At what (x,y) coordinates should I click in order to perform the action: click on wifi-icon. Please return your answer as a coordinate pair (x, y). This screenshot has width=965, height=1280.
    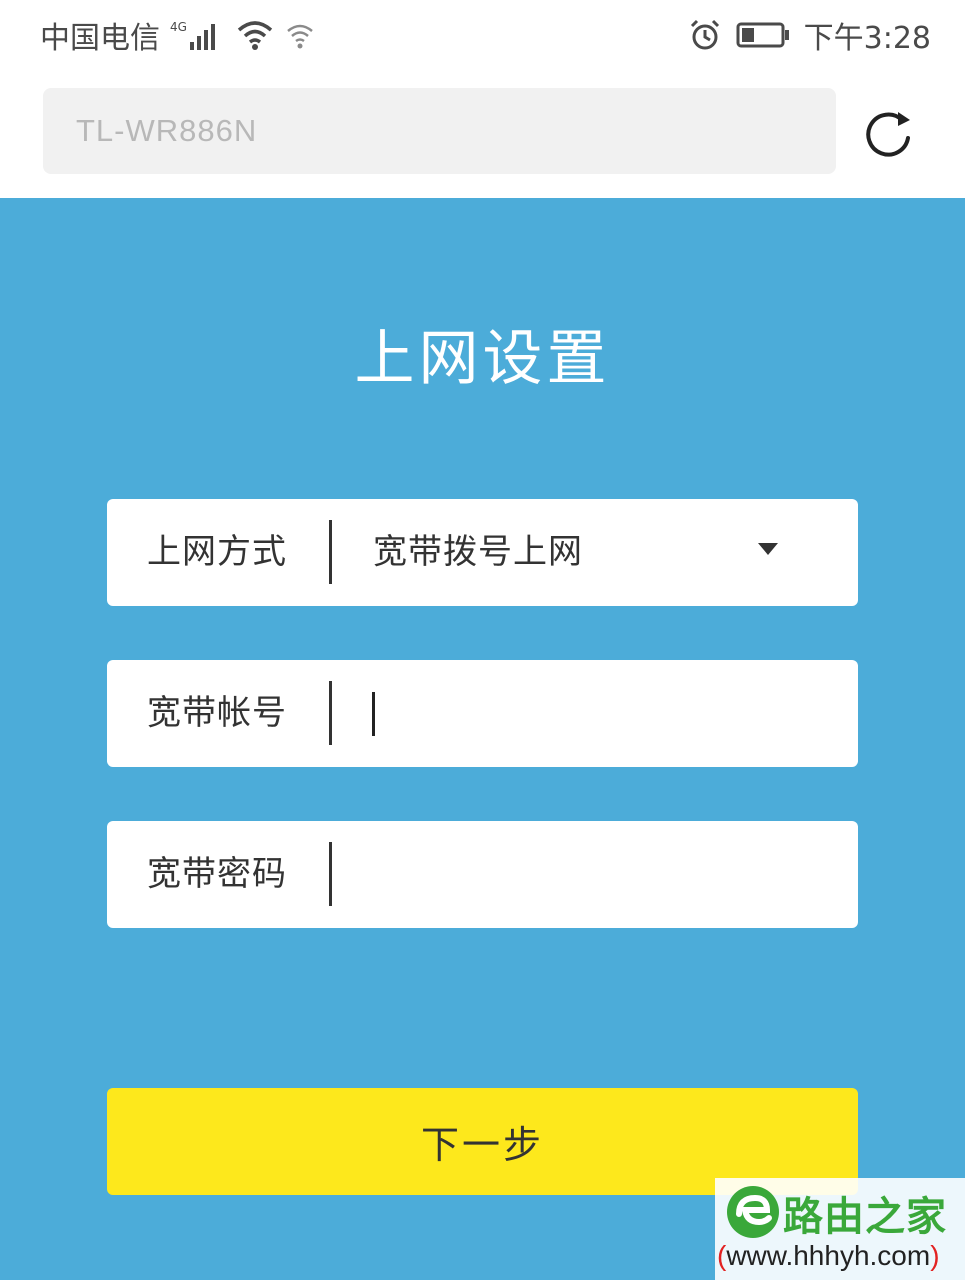
    Looking at the image, I should click on (255, 35).